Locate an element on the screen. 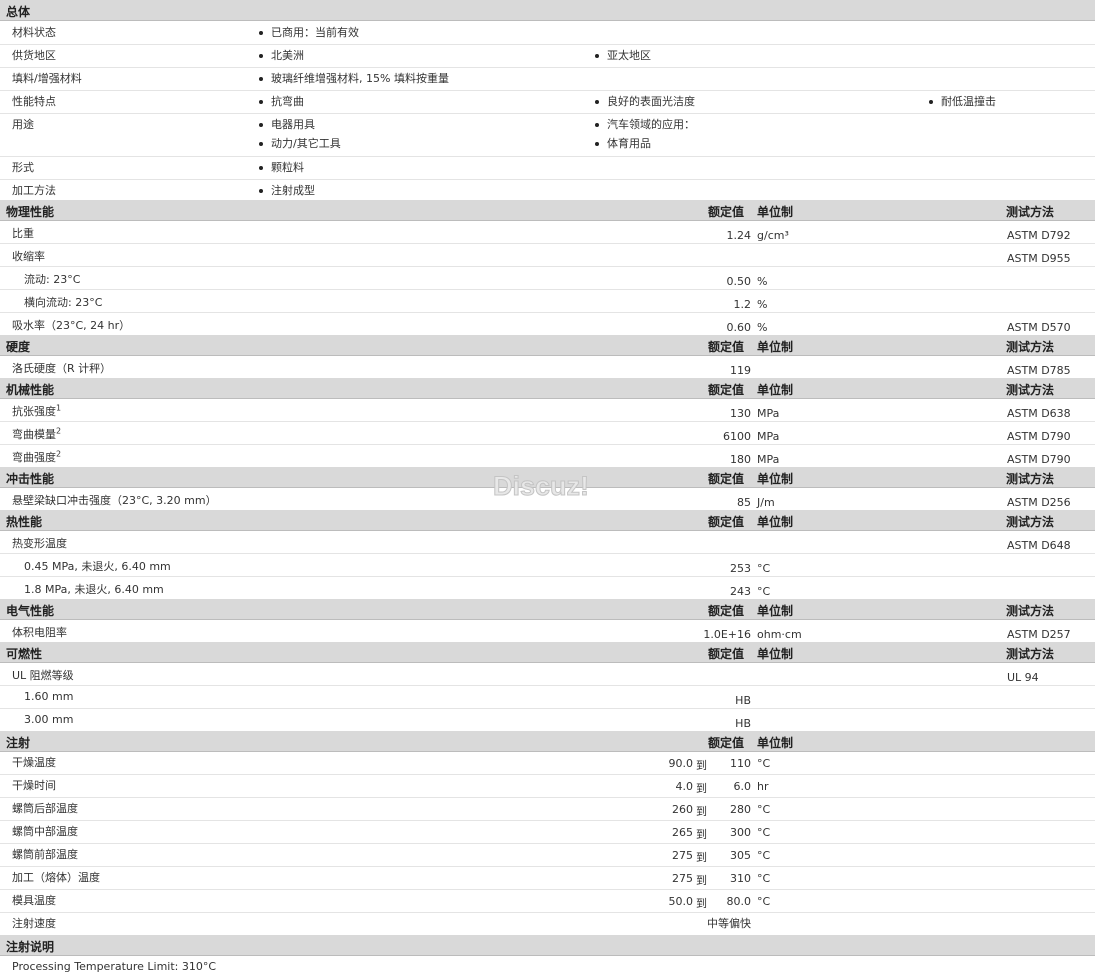 This screenshot has height=973, width=1095. property-label: UL 阻燃等级 is located at coordinates (43, 675).